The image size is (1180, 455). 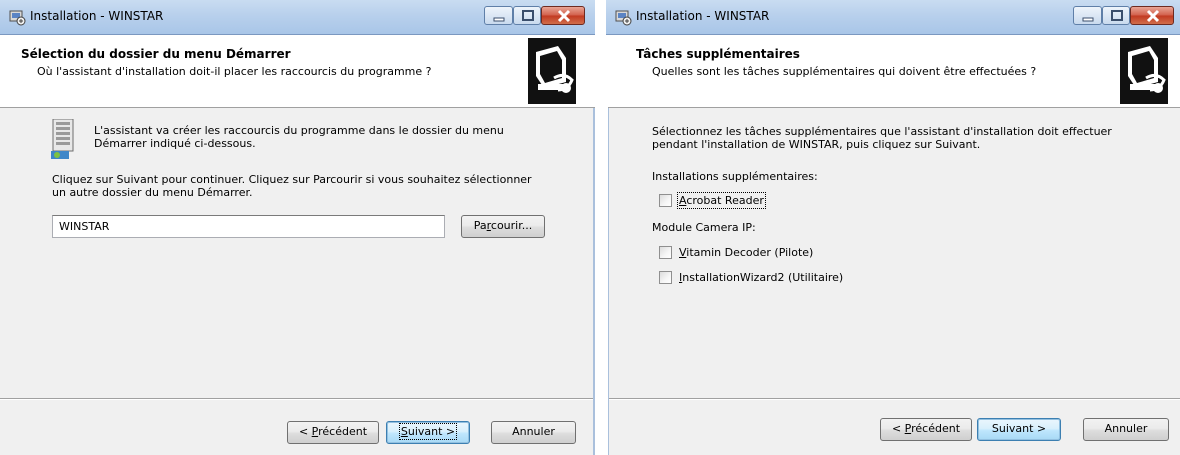 What do you see at coordinates (248, 226) in the screenshot?
I see `start-menu-folder-input: WINSTAR` at bounding box center [248, 226].